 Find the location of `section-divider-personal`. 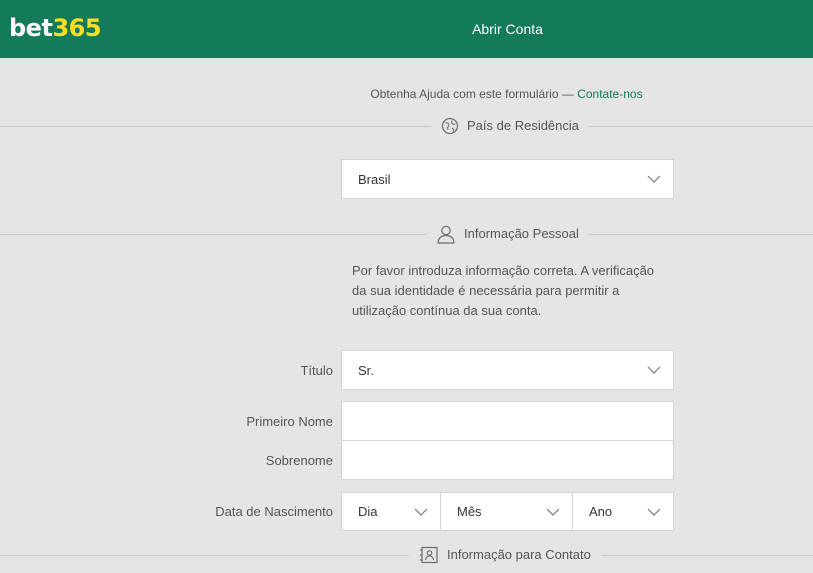

section-divider-personal is located at coordinates (406, 234).